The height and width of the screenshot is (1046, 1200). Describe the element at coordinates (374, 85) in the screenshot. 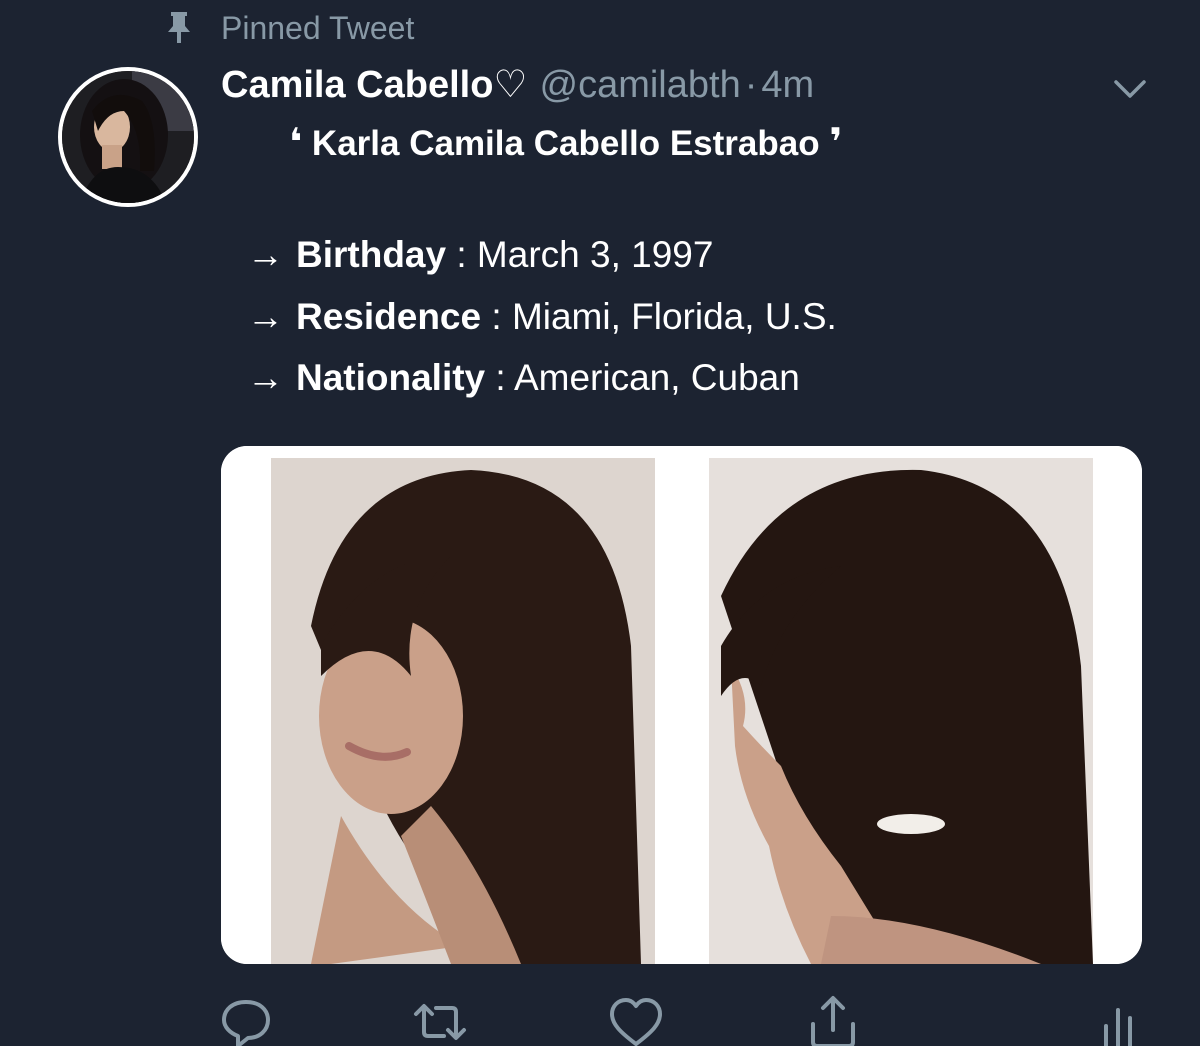

I see `display-name: Camila Cabello♡` at that location.